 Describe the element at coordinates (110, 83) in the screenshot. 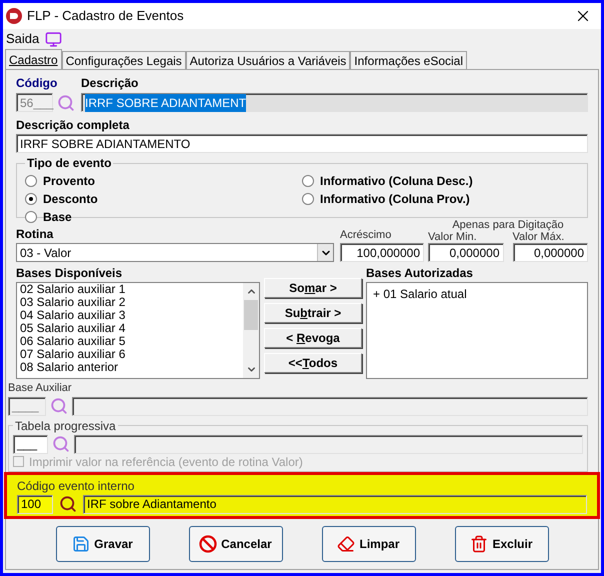

I see `field-label: Descrição` at that location.